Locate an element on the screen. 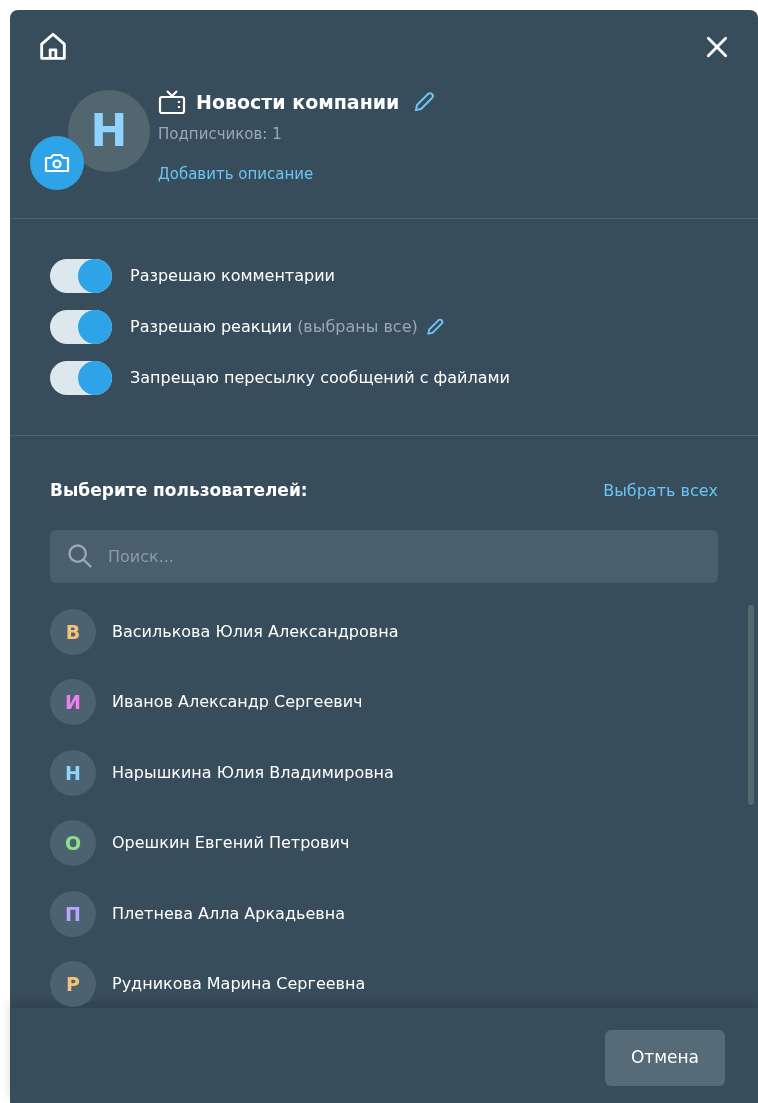 The width and height of the screenshot is (758, 1103). add-description-link: Добавить описание is located at coordinates (298, 174).